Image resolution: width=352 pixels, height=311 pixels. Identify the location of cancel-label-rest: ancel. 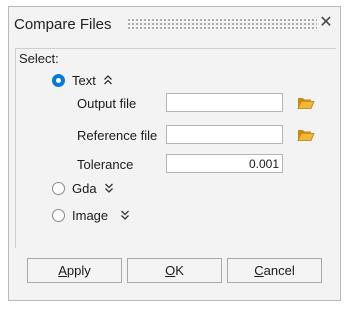
(279, 270).